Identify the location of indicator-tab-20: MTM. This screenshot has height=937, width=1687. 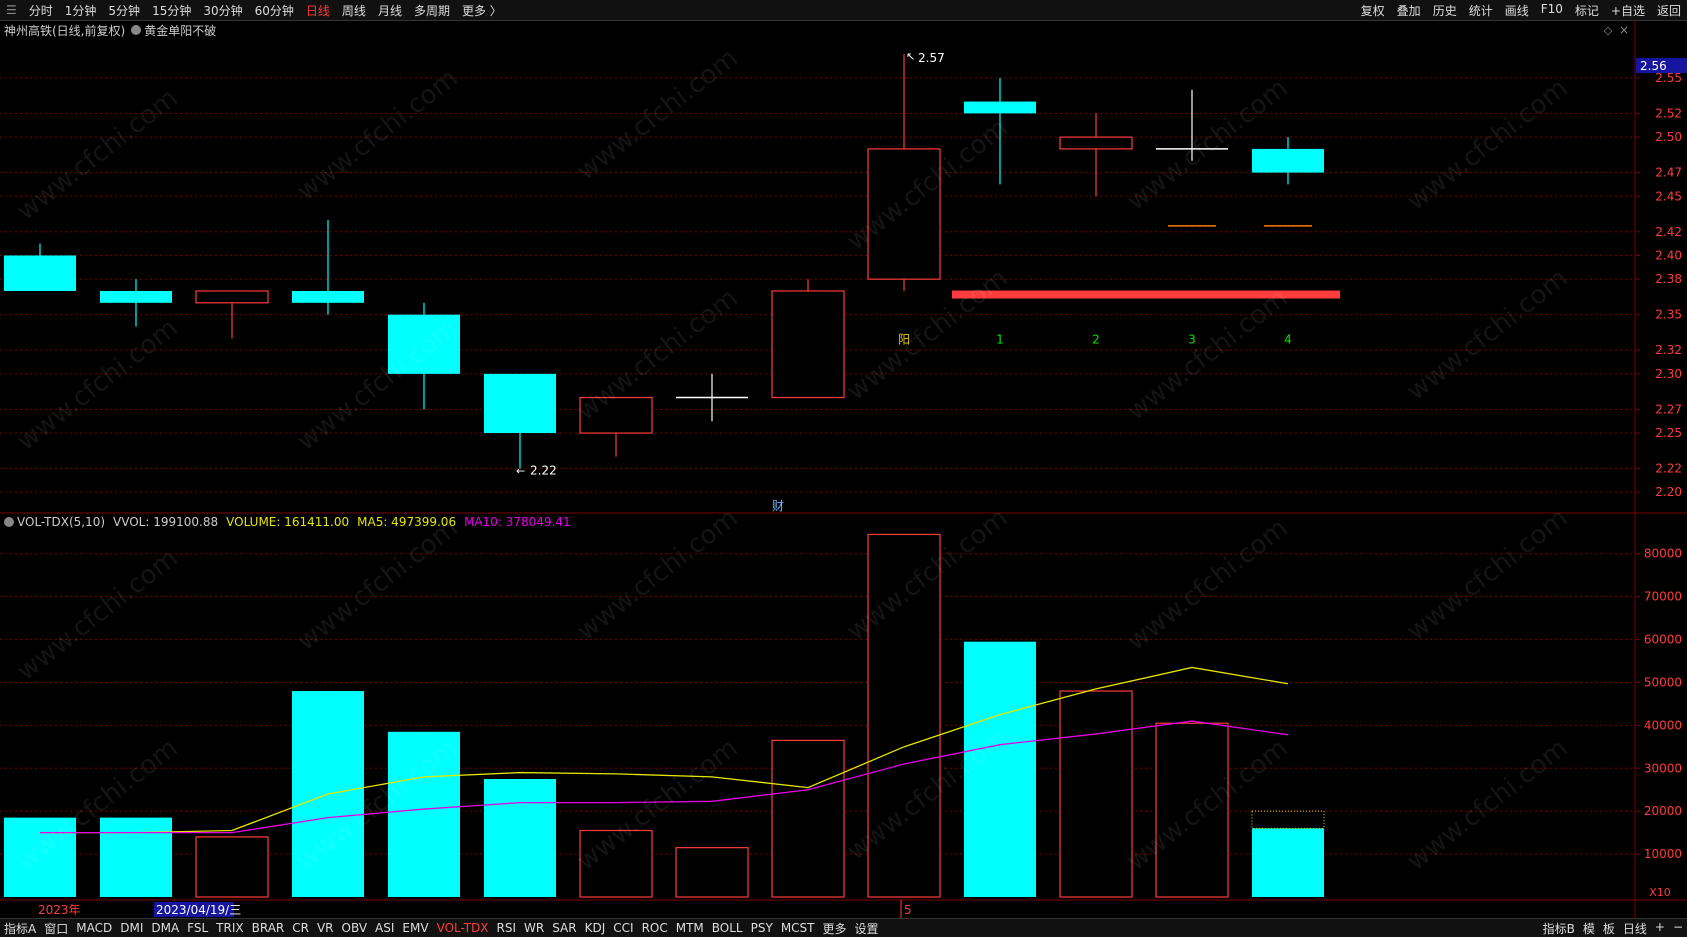
(690, 928).